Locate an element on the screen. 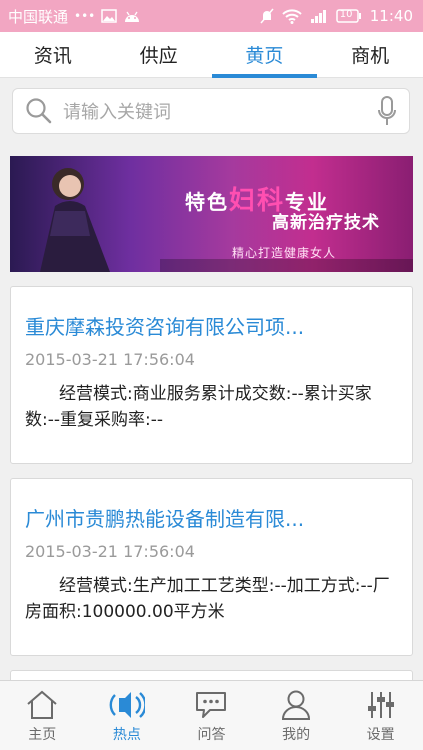 The height and width of the screenshot is (750, 423). broadcast-icon is located at coordinates (127, 705).